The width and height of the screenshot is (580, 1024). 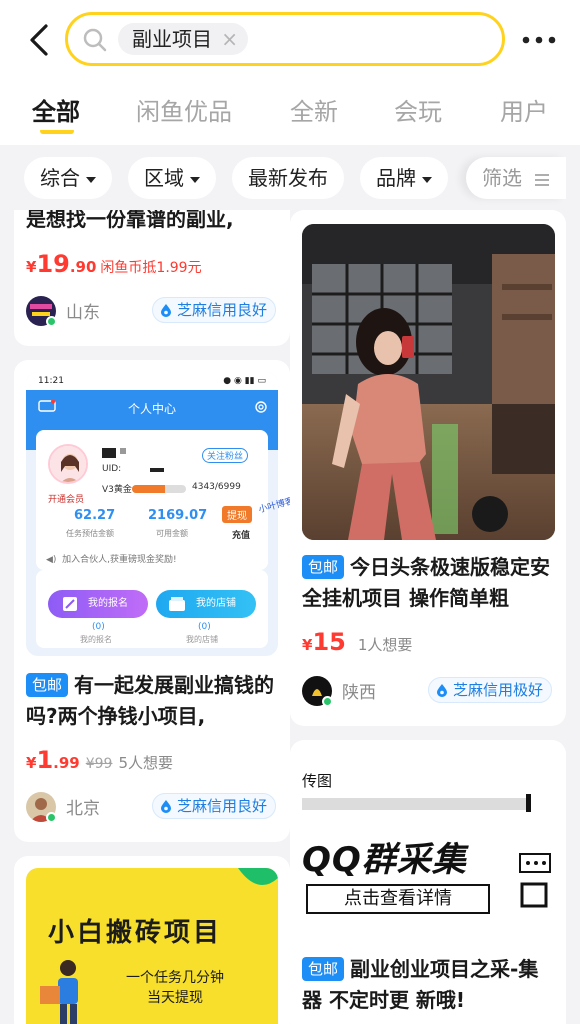 I want to click on worker-illustration, so click(x=59, y=992).